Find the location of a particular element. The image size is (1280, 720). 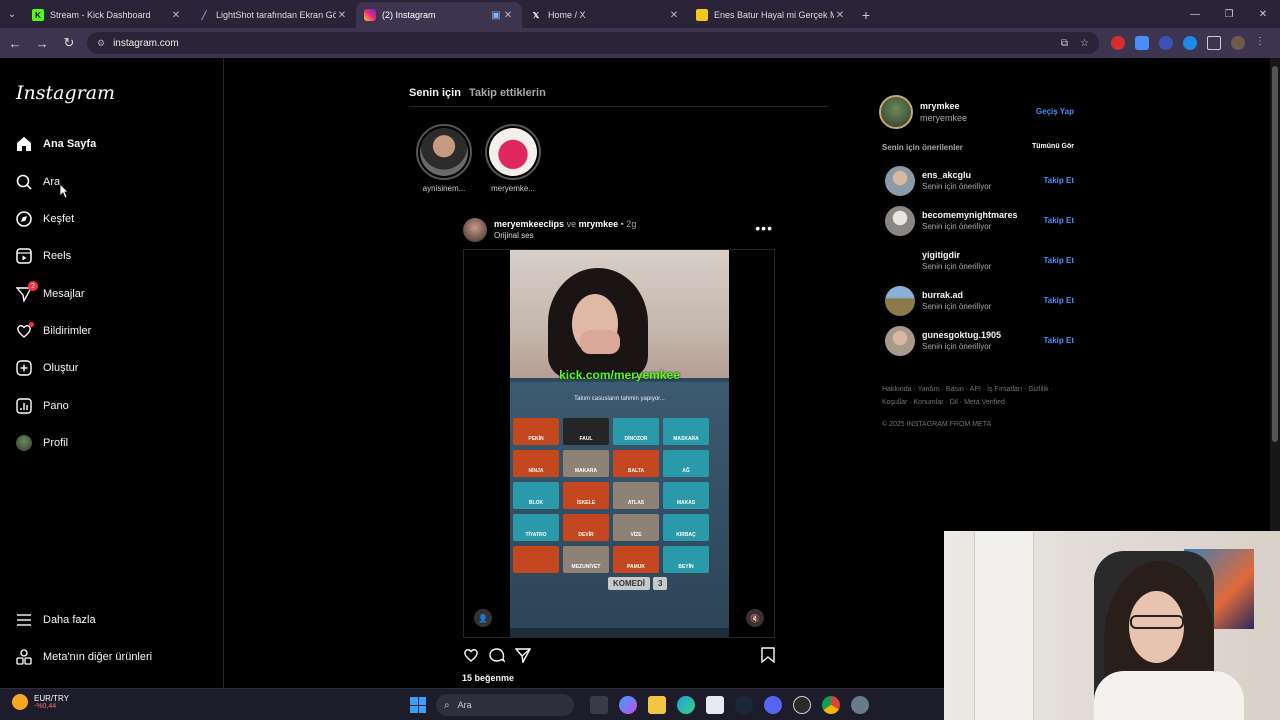

edge-icon is located at coordinates (686, 705).